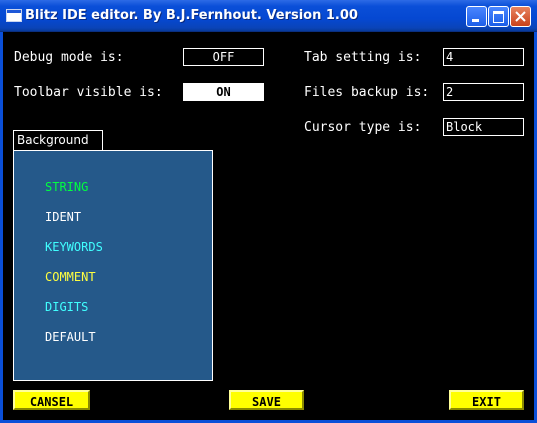 The width and height of the screenshot is (537, 423). What do you see at coordinates (486, 400) in the screenshot?
I see `exit-button: EXIT` at bounding box center [486, 400].